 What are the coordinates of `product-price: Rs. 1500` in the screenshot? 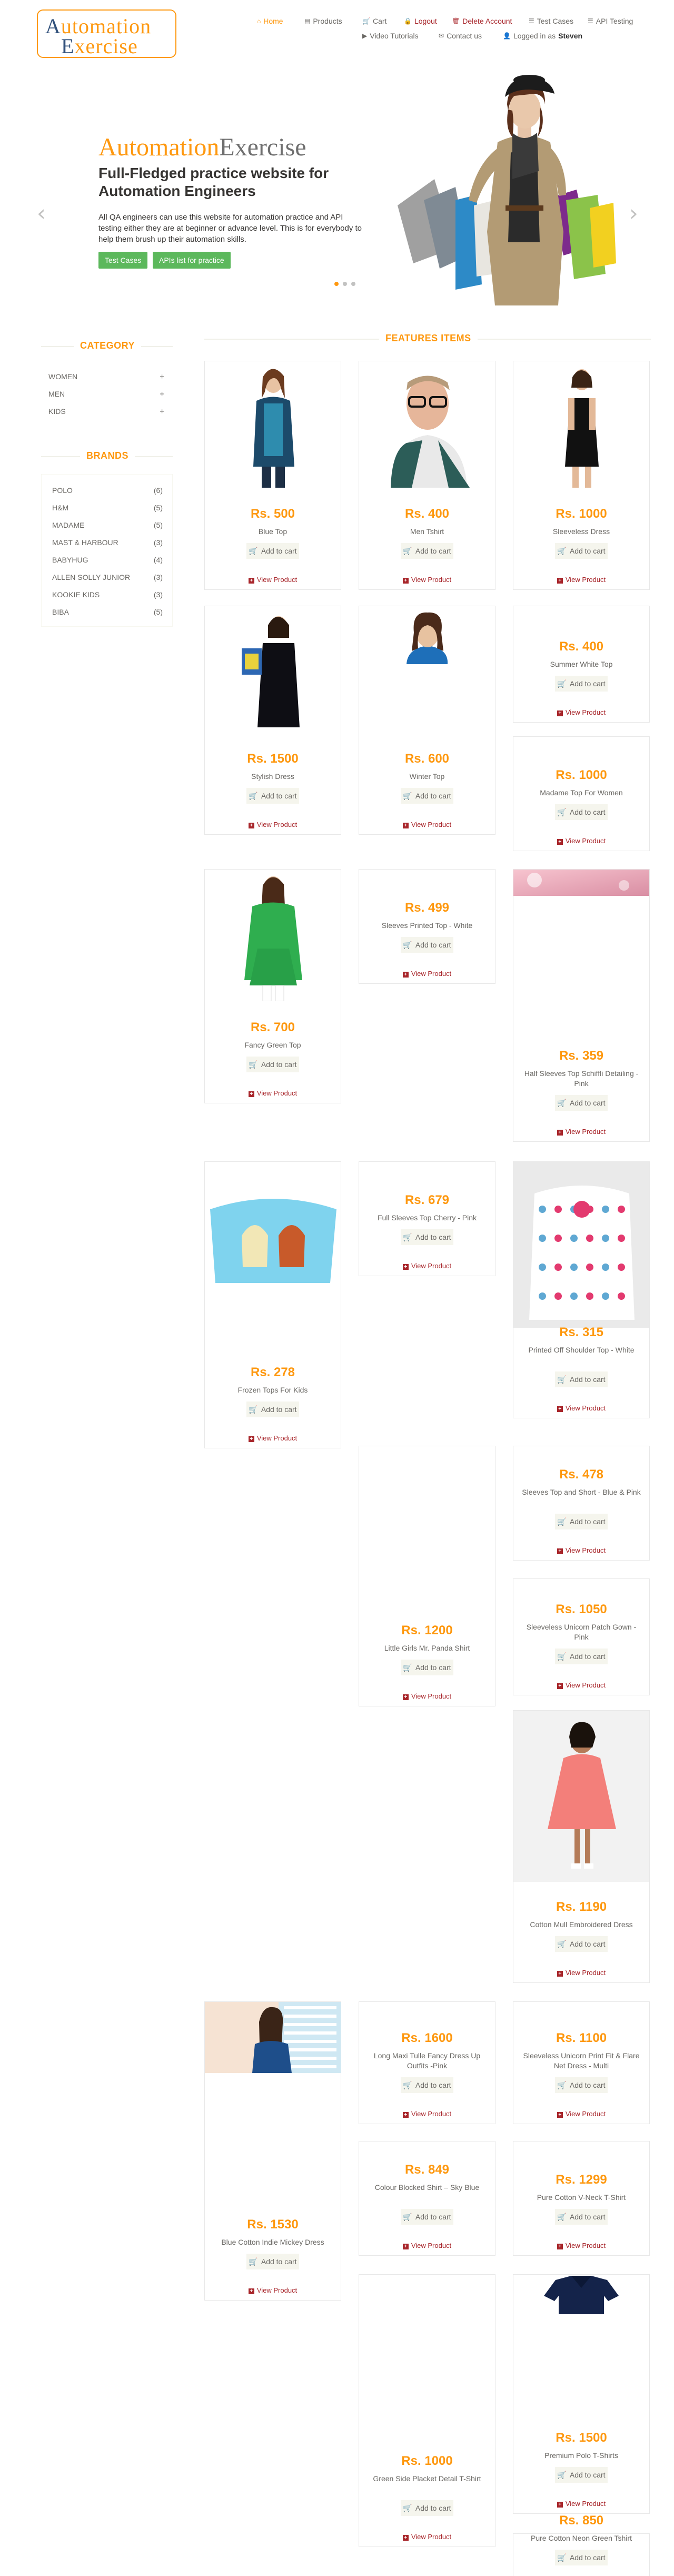 It's located at (582, 2438).